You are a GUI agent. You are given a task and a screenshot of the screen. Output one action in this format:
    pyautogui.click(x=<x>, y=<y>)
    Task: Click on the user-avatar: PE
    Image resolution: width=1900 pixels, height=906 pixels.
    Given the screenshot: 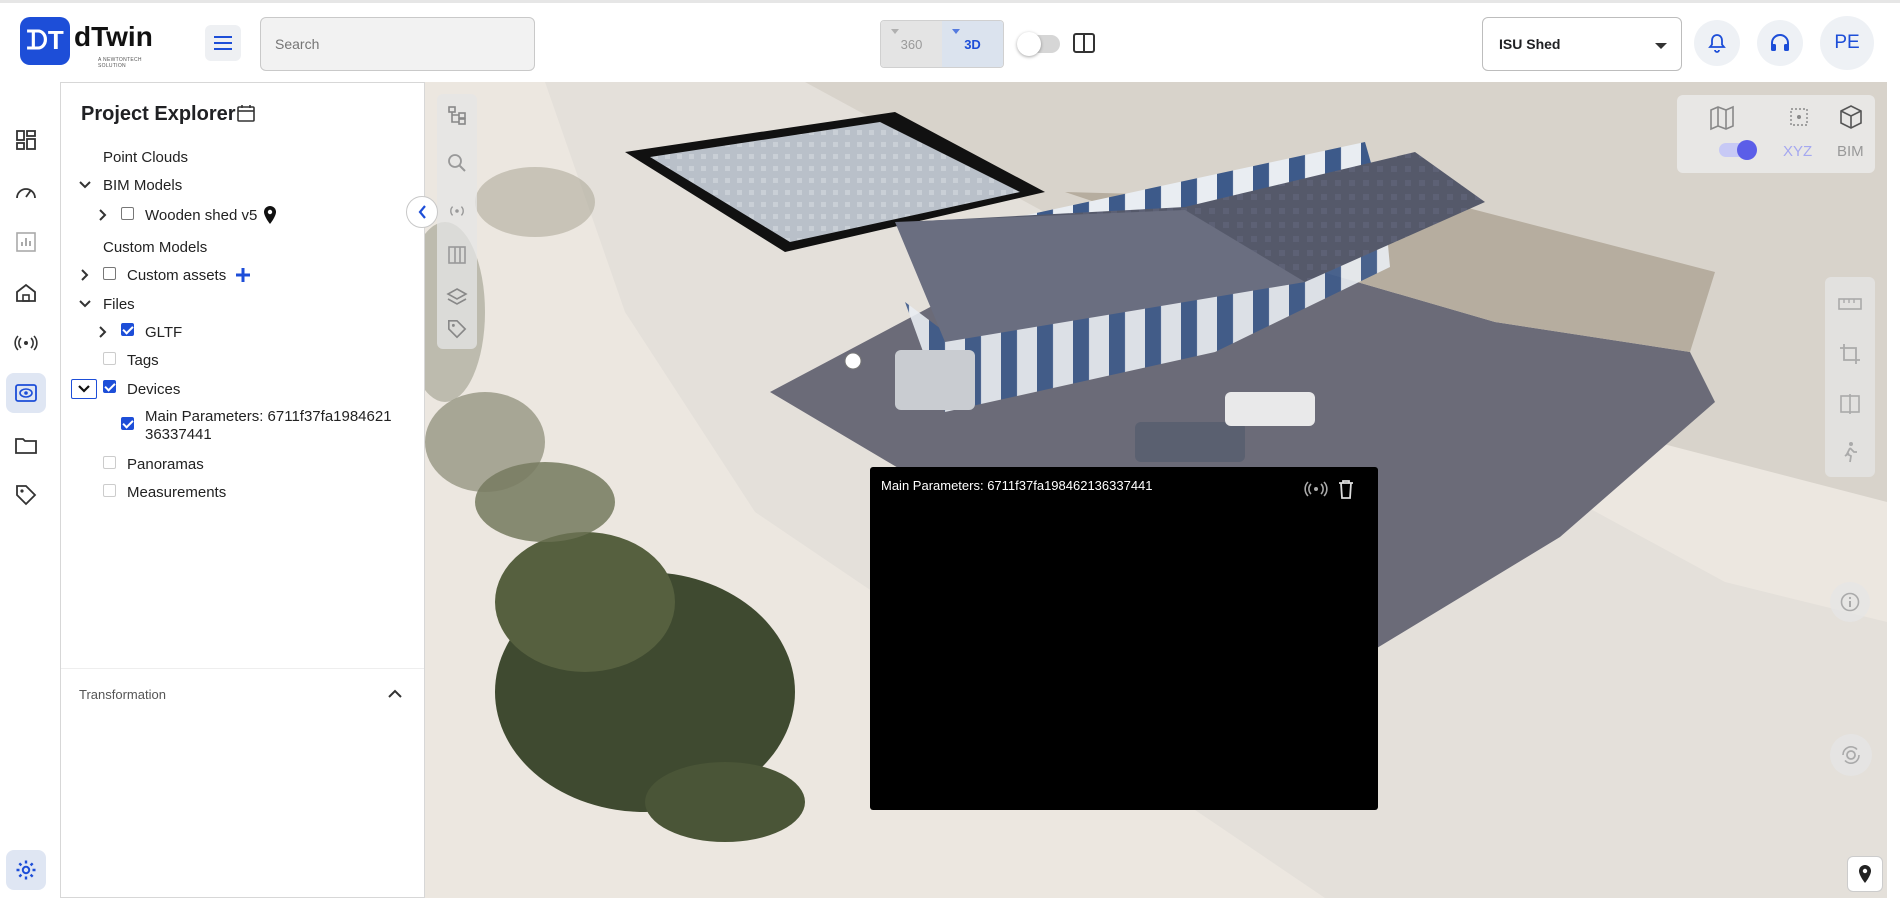 What is the action you would take?
    pyautogui.click(x=1847, y=43)
    